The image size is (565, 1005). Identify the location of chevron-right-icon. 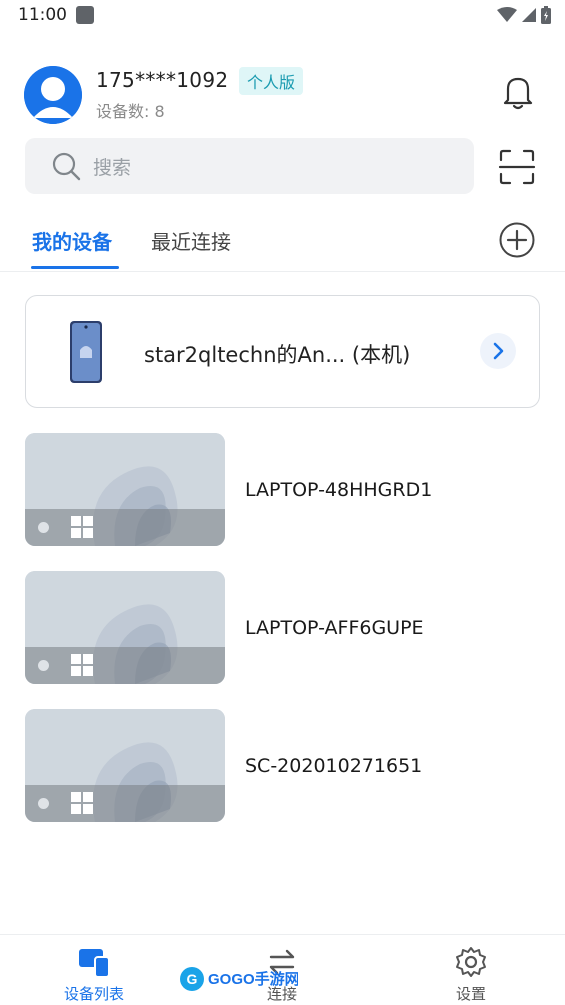
(498, 351).